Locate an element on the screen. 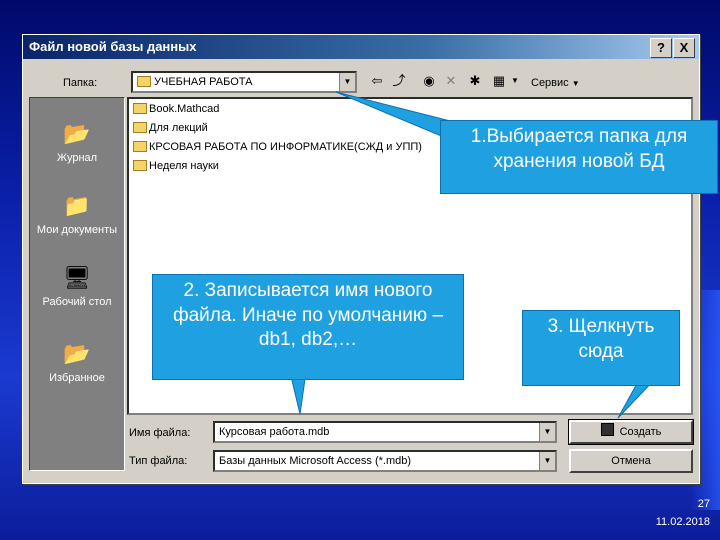 This screenshot has height=540, width=720. slide-date: 11.02.2018 is located at coordinates (682, 522).